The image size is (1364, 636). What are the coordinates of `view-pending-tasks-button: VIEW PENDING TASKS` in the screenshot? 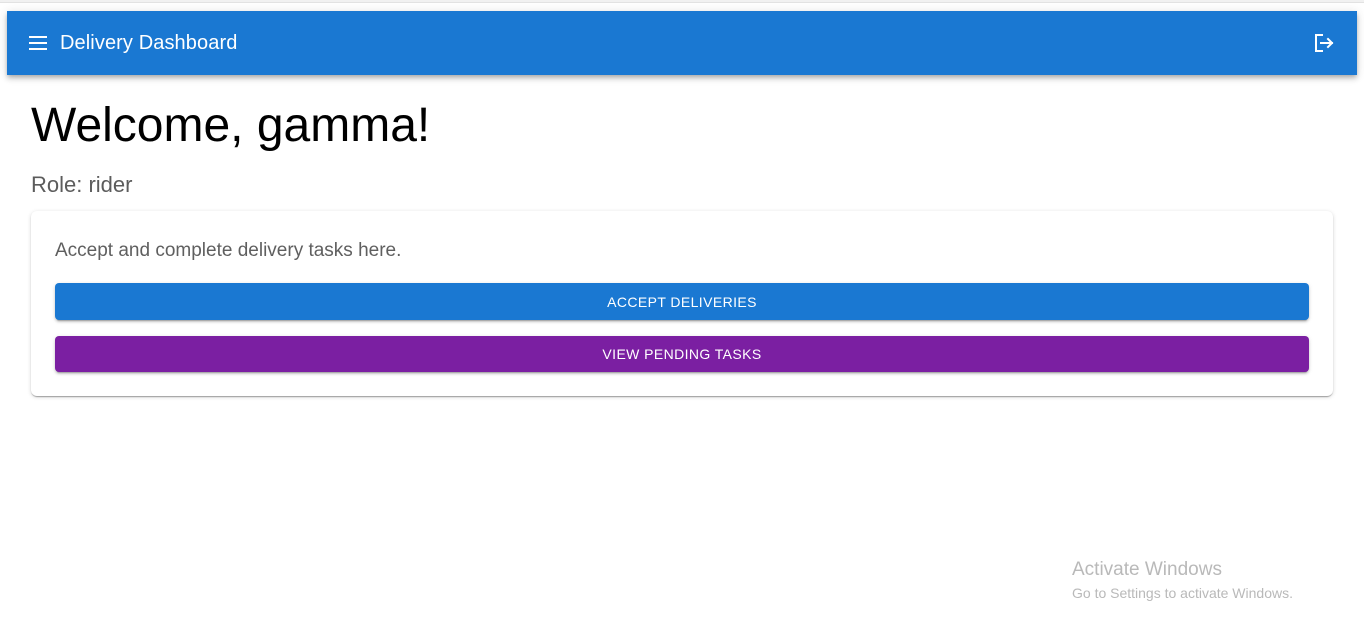 It's located at (682, 354).